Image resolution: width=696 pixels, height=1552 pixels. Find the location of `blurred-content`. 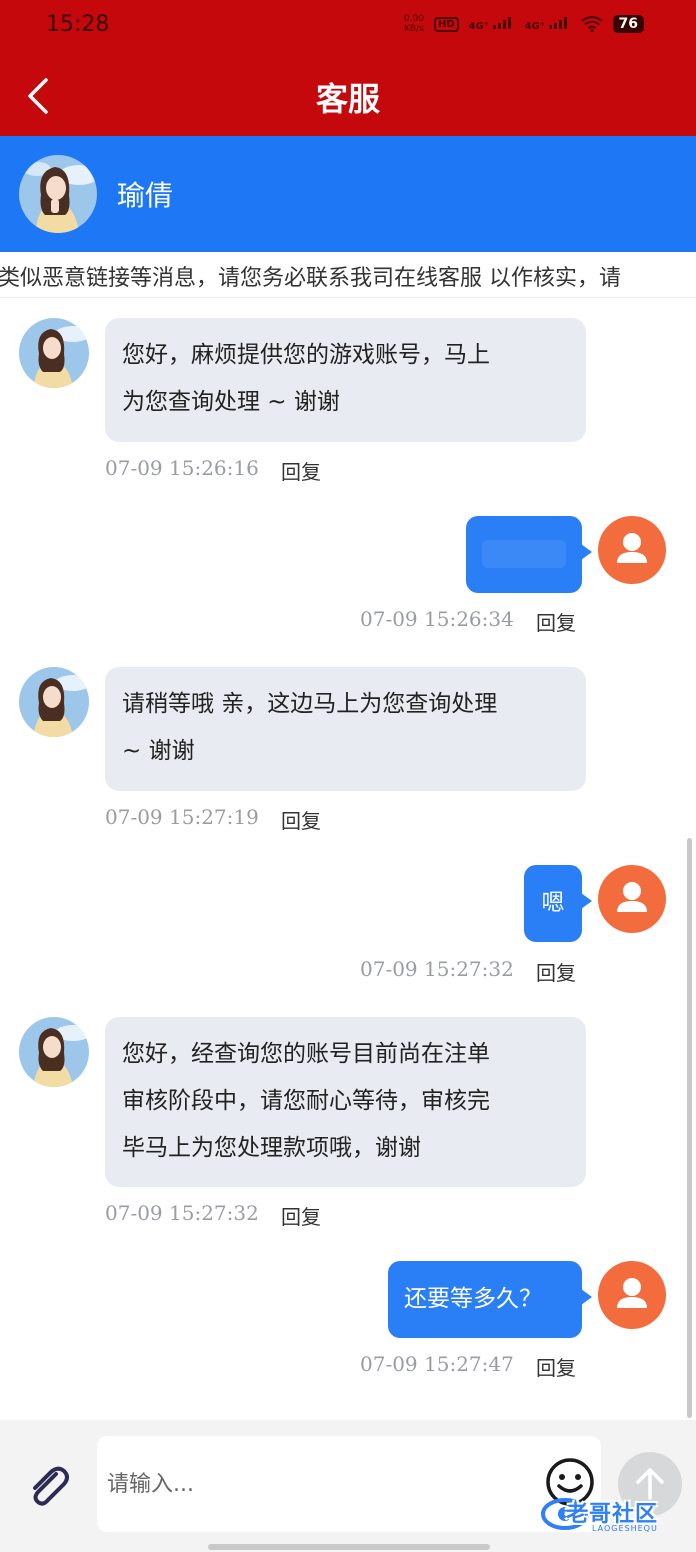

blurred-content is located at coordinates (524, 554).